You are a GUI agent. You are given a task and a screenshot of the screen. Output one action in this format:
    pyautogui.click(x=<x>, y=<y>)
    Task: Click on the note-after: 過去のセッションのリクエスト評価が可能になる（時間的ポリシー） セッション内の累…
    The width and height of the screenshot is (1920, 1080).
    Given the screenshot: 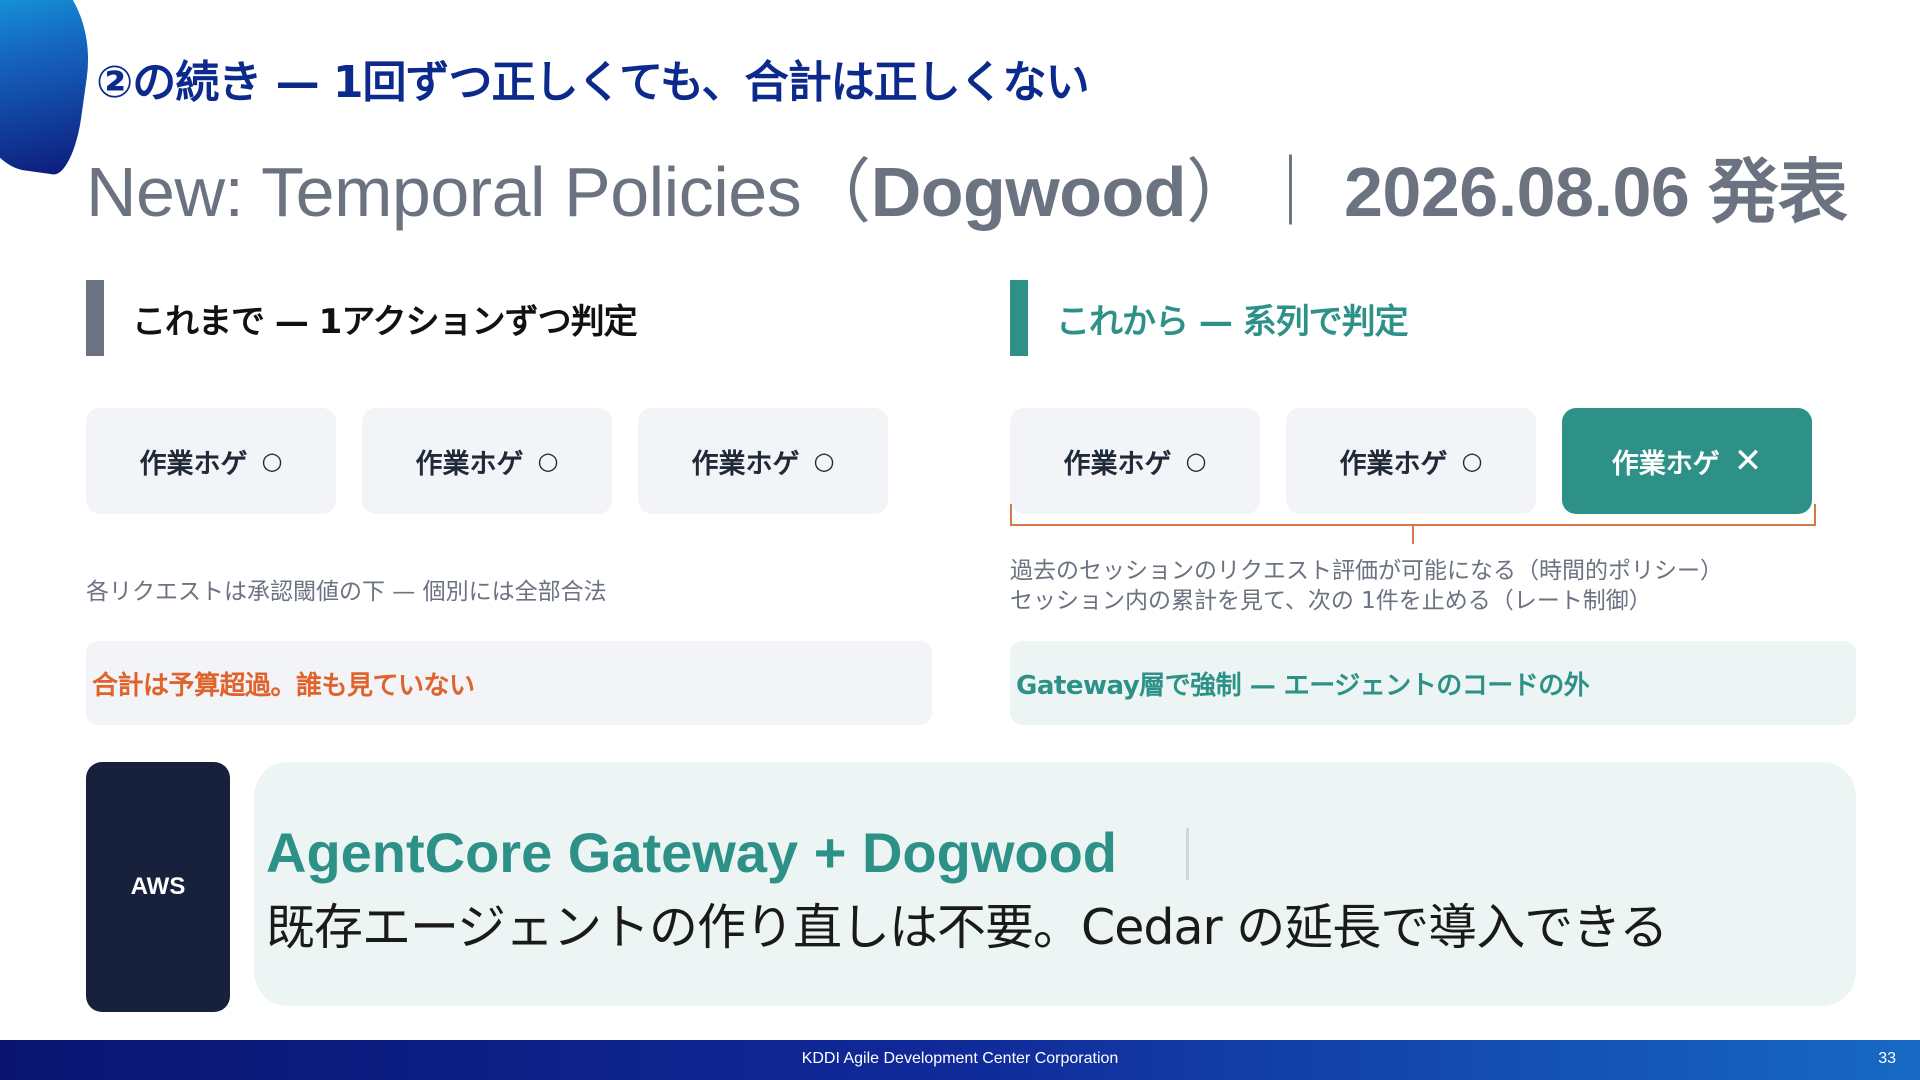 What is the action you would take?
    pyautogui.click(x=1366, y=586)
    